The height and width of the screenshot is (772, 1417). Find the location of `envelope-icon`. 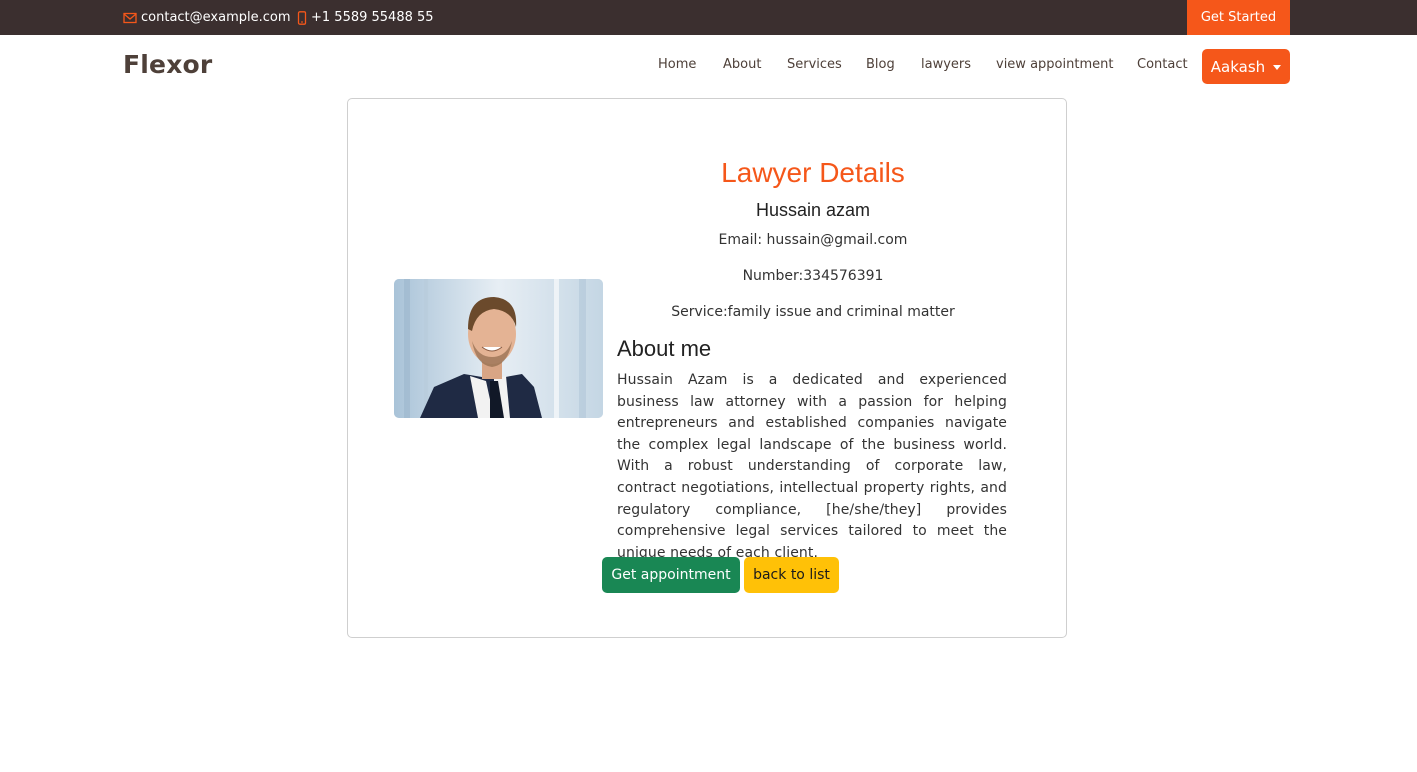

envelope-icon is located at coordinates (130, 18).